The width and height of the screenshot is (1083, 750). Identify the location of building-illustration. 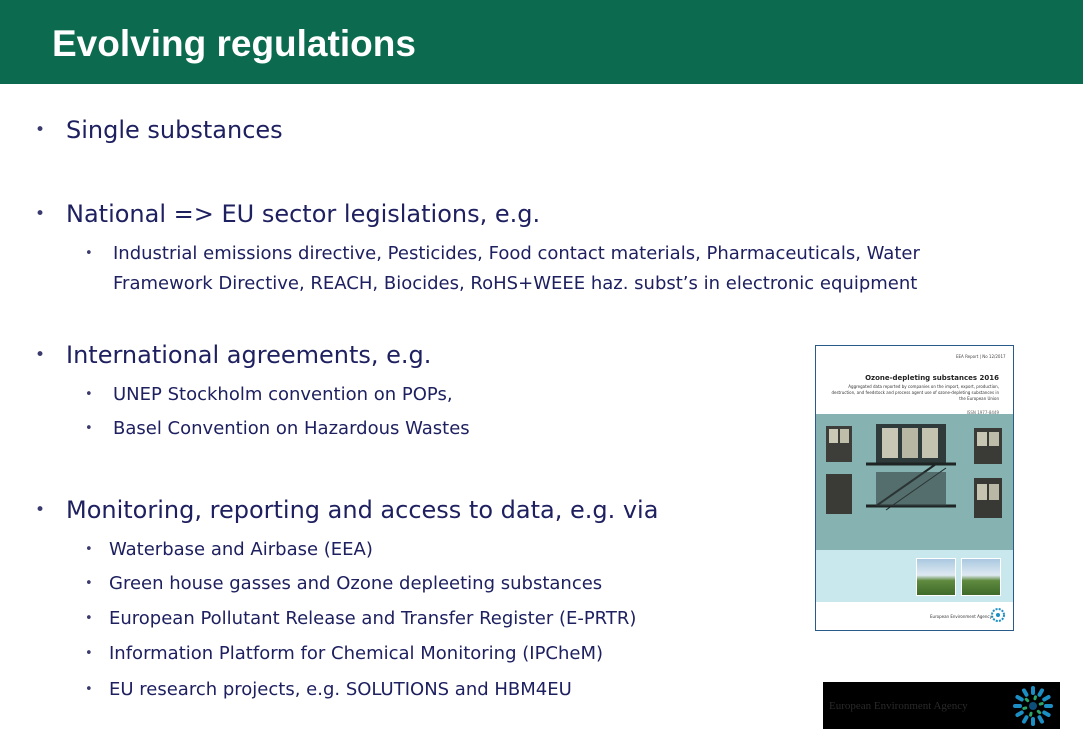
(914, 482).